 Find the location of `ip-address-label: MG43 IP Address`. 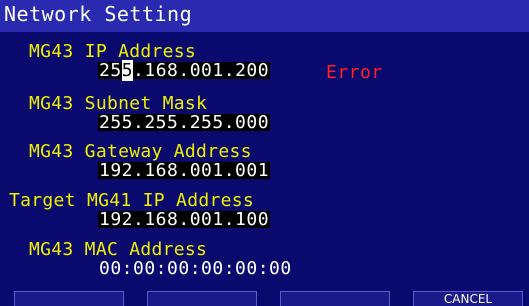

ip-address-label: MG43 IP Address is located at coordinates (113, 51).